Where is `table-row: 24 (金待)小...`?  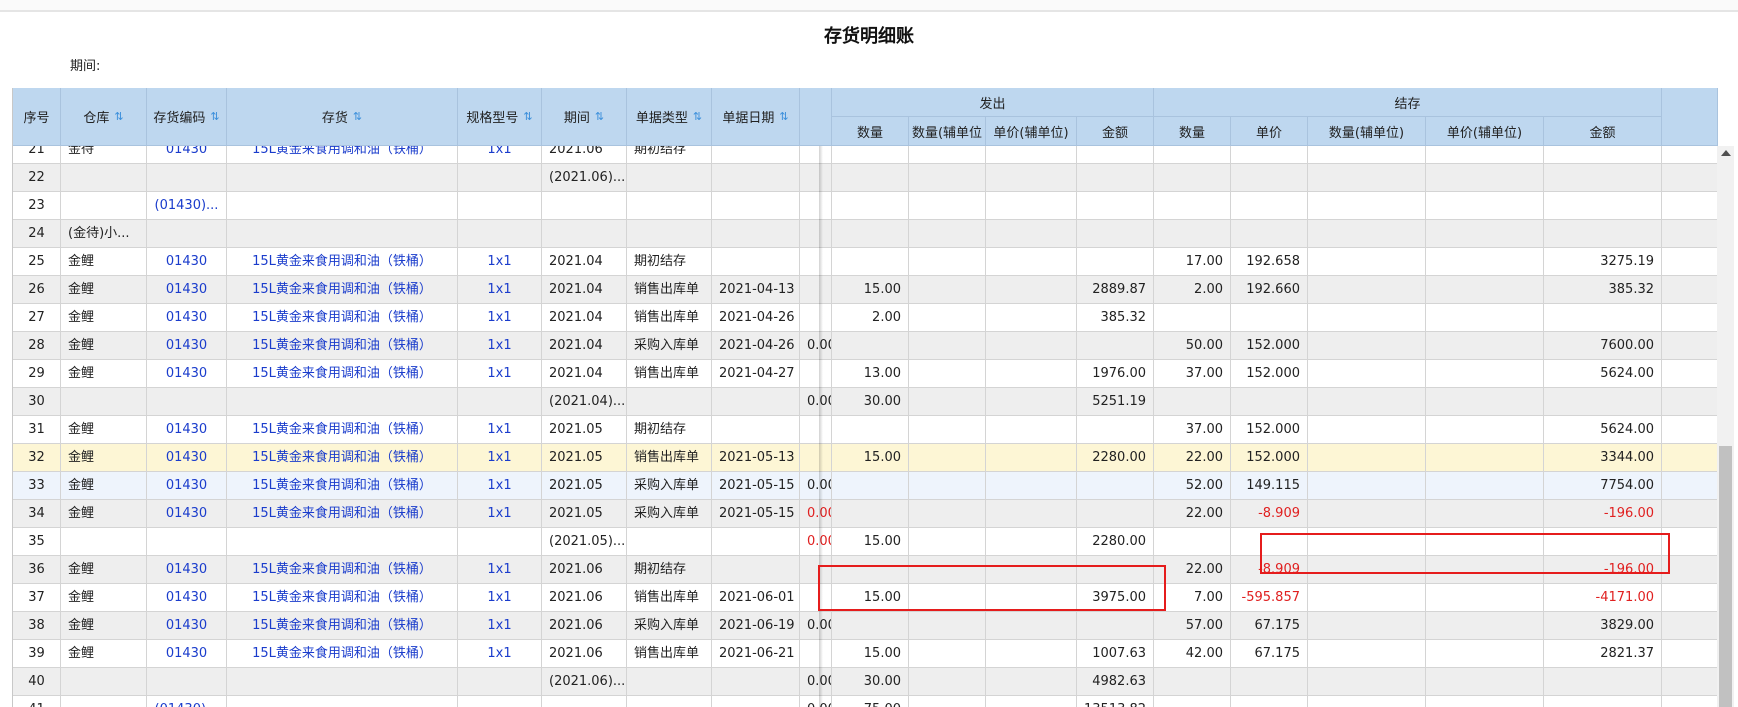
table-row: 24 (金待)小... is located at coordinates (865, 234).